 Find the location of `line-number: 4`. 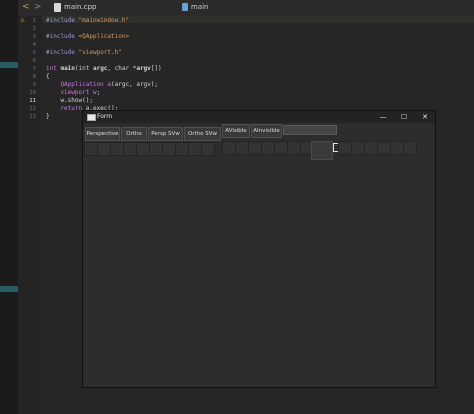

line-number: 4 is located at coordinates (34, 45).